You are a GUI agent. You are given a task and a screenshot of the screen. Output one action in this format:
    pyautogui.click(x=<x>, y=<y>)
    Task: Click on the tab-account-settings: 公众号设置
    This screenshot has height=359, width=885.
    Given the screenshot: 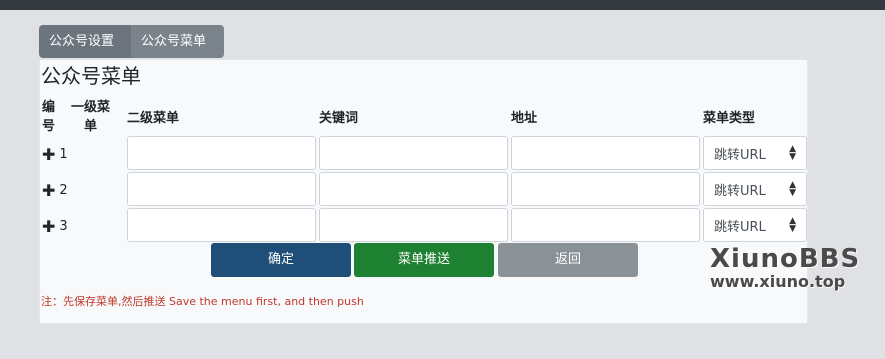 What is the action you would take?
    pyautogui.click(x=85, y=41)
    